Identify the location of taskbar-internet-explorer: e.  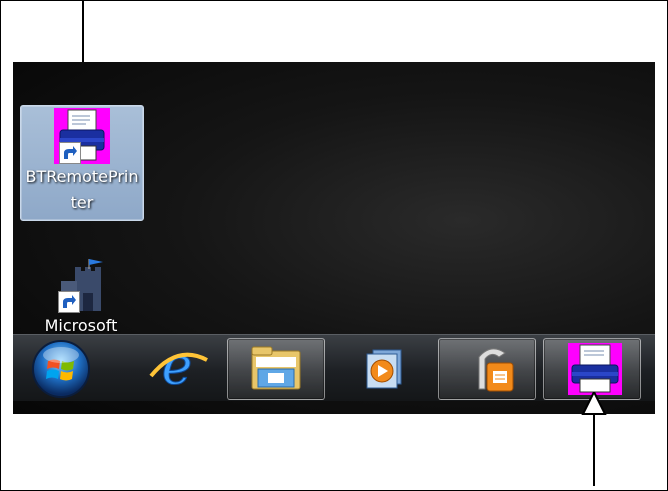
(177, 368).